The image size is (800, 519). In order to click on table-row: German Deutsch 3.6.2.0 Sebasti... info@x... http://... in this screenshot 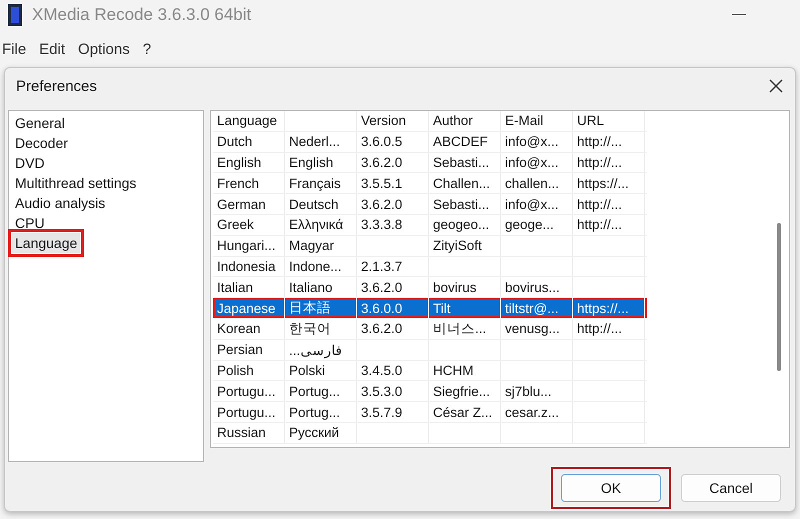, I will do `click(430, 204)`.